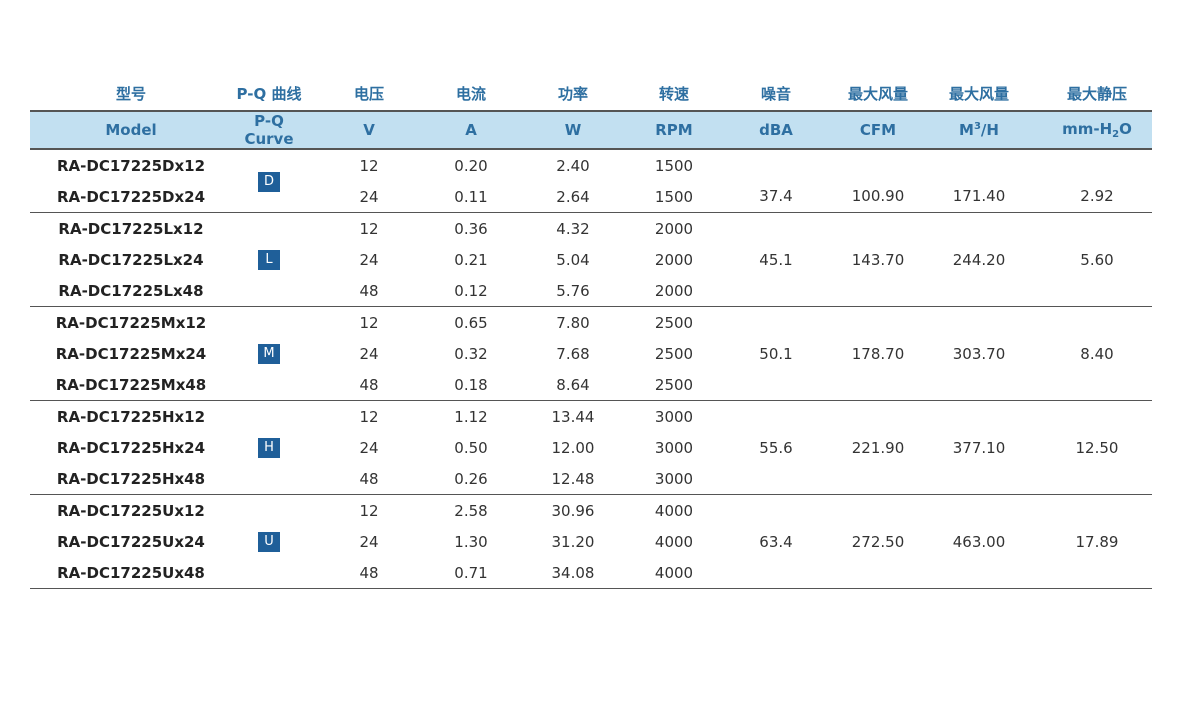  Describe the element at coordinates (776, 94) in the screenshot. I see `header-cn-noise: 噪音` at that location.